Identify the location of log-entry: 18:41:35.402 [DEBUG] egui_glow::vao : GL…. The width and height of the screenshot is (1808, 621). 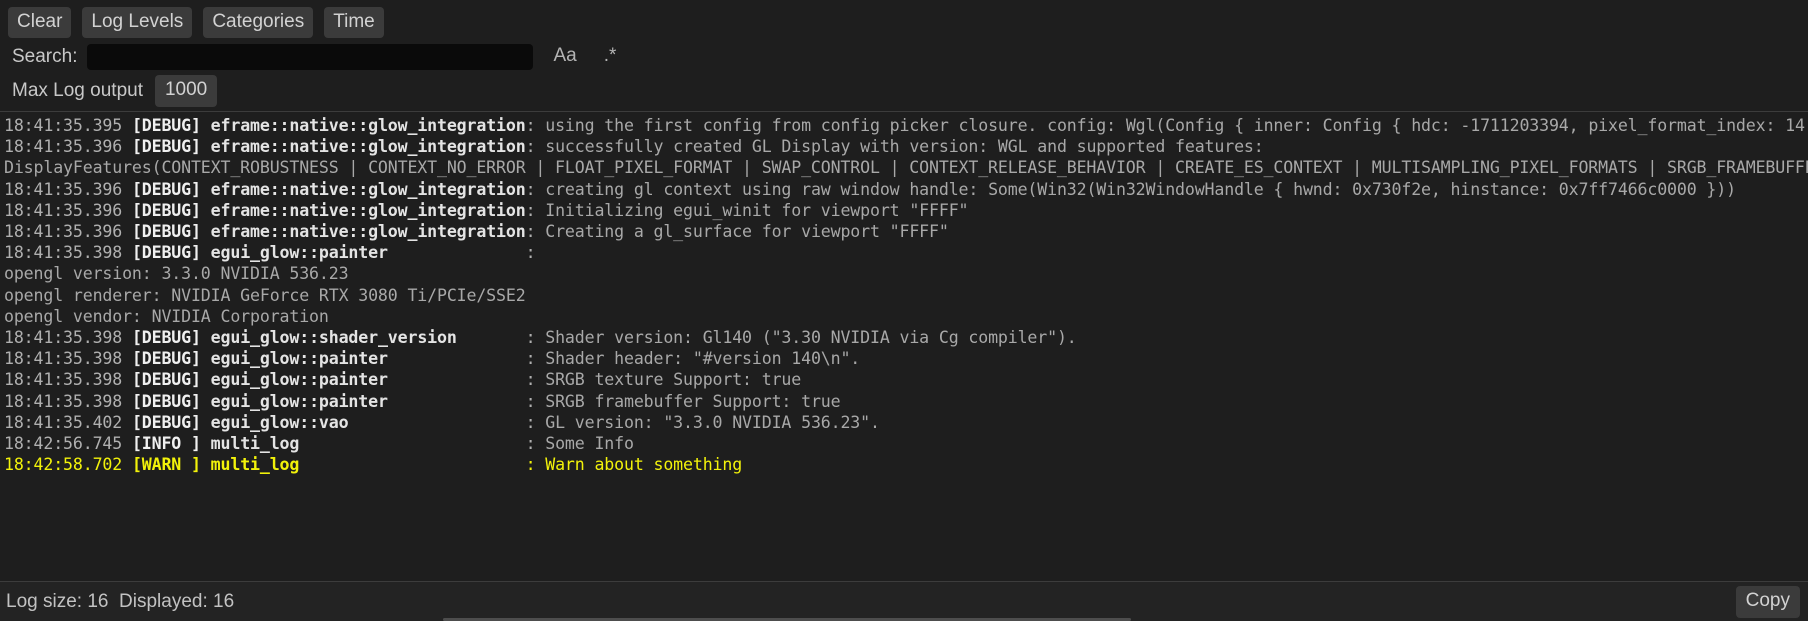
(906, 422).